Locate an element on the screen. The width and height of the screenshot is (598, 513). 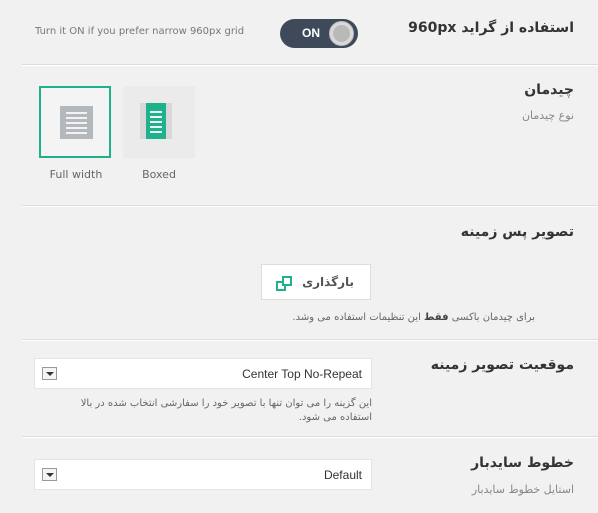
layout-option-boxed is located at coordinates (159, 122).